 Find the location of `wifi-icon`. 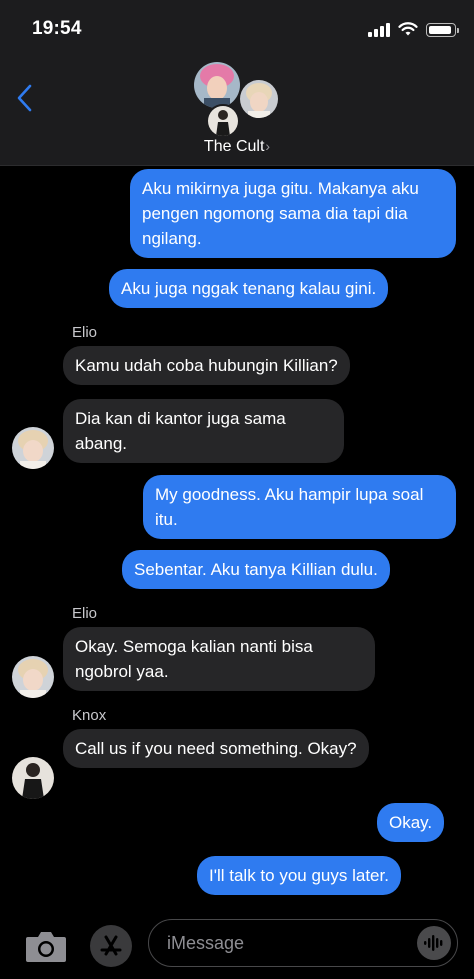

wifi-icon is located at coordinates (408, 29).